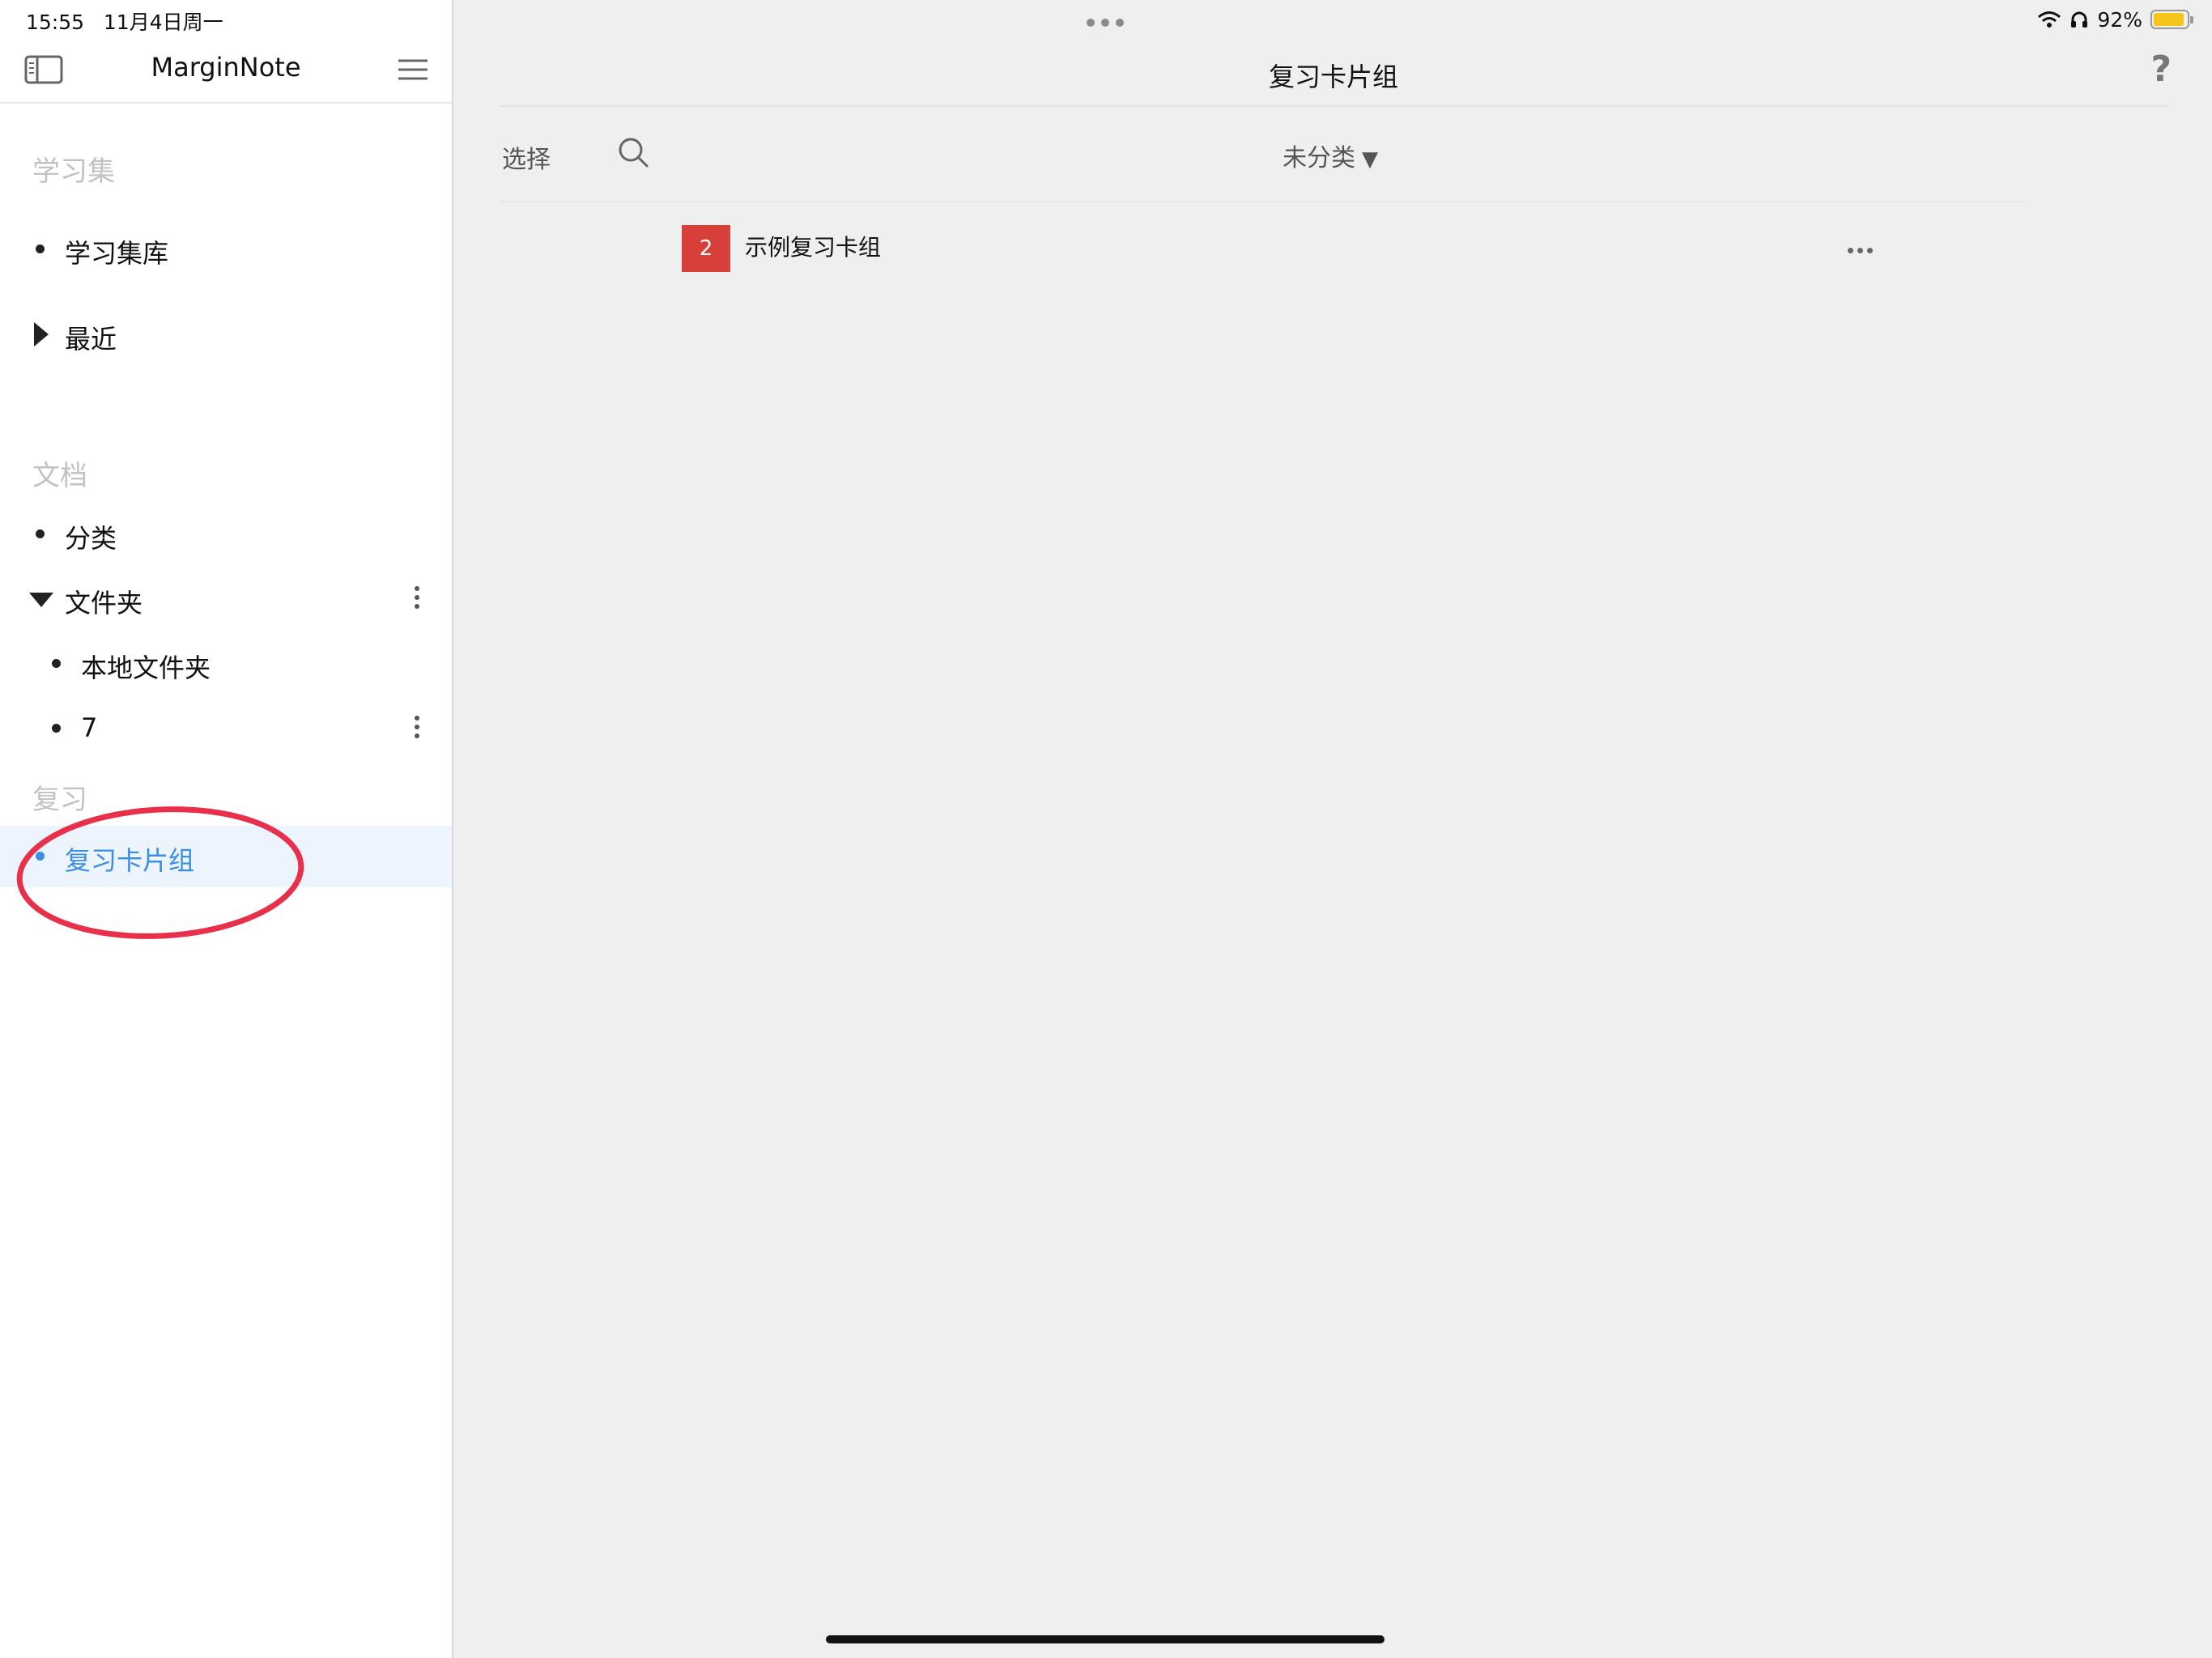  I want to click on dropdown-arrow-icon: ▼, so click(1370, 159).